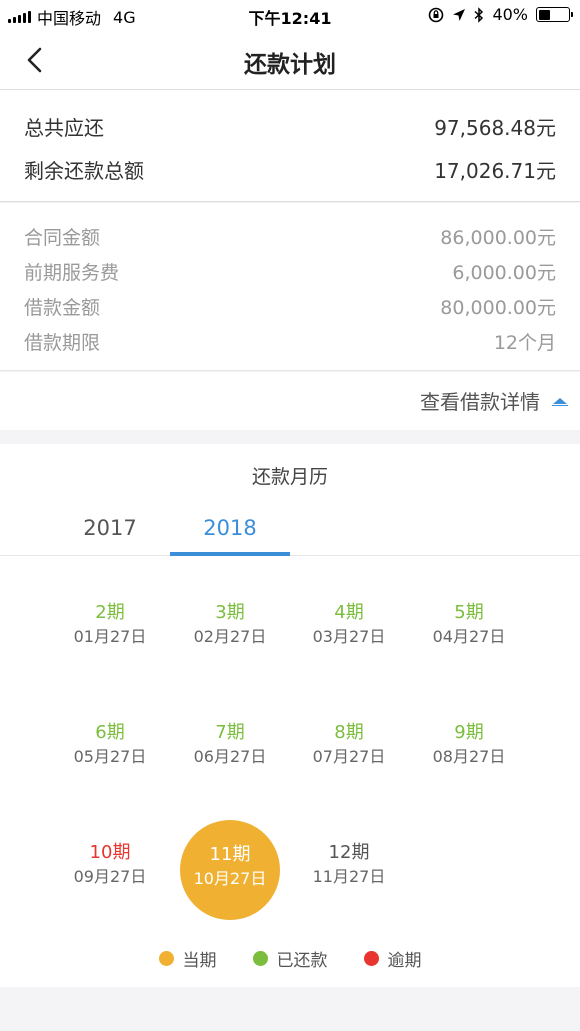  What do you see at coordinates (290, 146) in the screenshot?
I see `repayment-summary: 总共应还 97,568.48元 剩余还款总额 17,026.71元` at bounding box center [290, 146].